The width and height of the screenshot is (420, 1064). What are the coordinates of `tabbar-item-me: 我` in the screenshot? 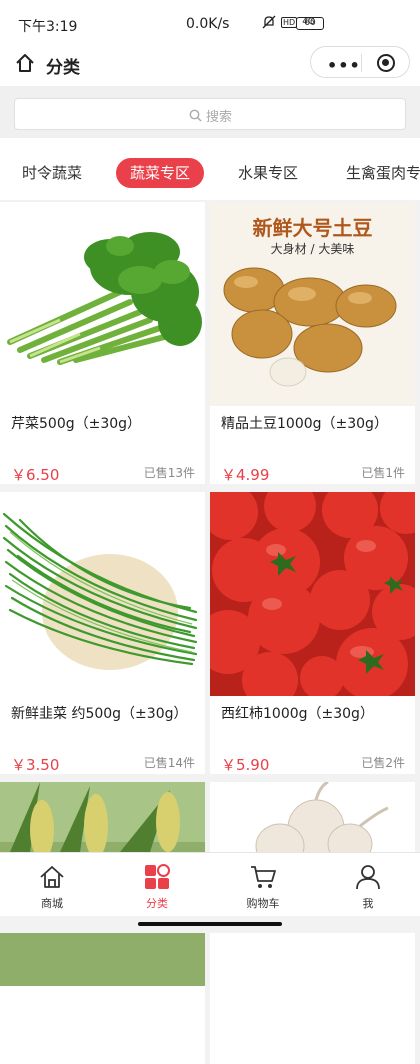 It's located at (368, 887).